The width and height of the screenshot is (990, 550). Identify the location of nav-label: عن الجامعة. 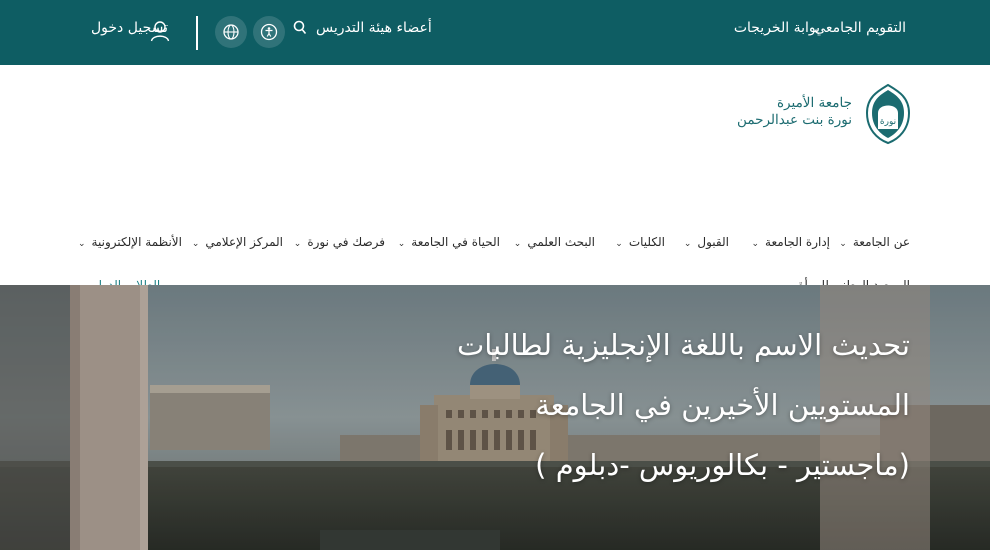
(881, 242).